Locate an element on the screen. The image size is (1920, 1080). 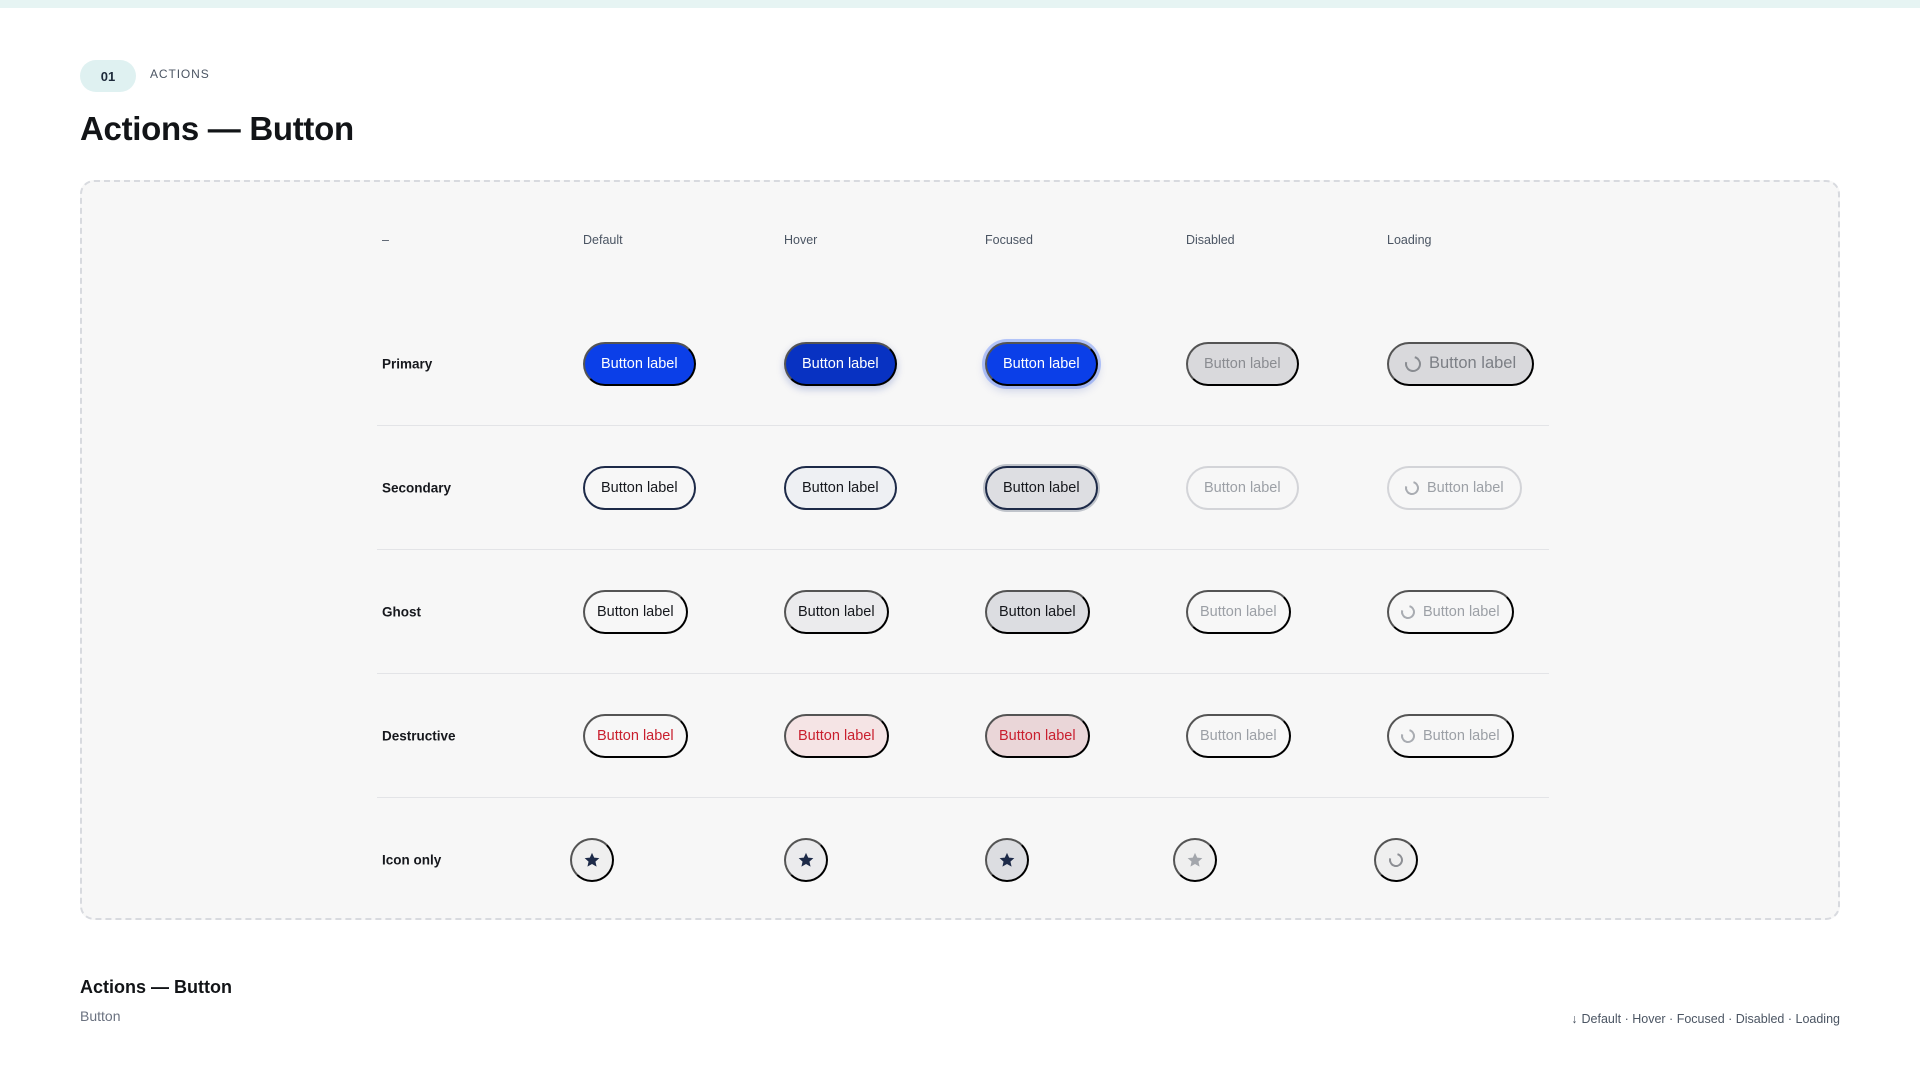
column-header-focused: Focused is located at coordinates (1009, 240).